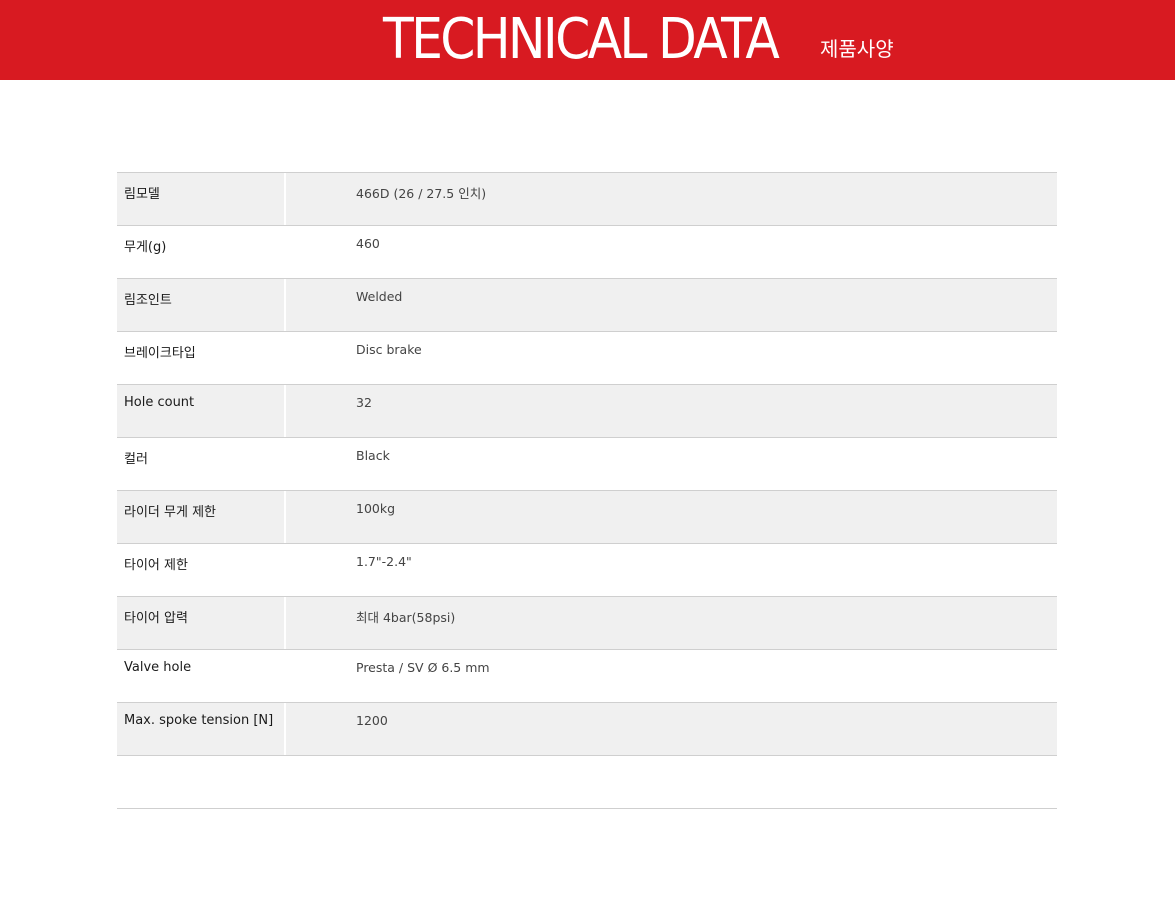 The height and width of the screenshot is (912, 1175). I want to click on header-banner: TECHNICAL DATA 제품사양, so click(587, 40).